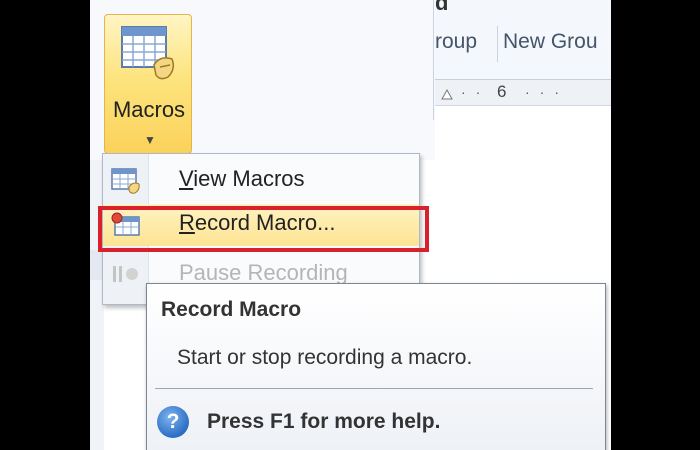 The width and height of the screenshot is (700, 450). Describe the element at coordinates (148, 53) in the screenshot. I see `macro-sheet-icon` at that location.